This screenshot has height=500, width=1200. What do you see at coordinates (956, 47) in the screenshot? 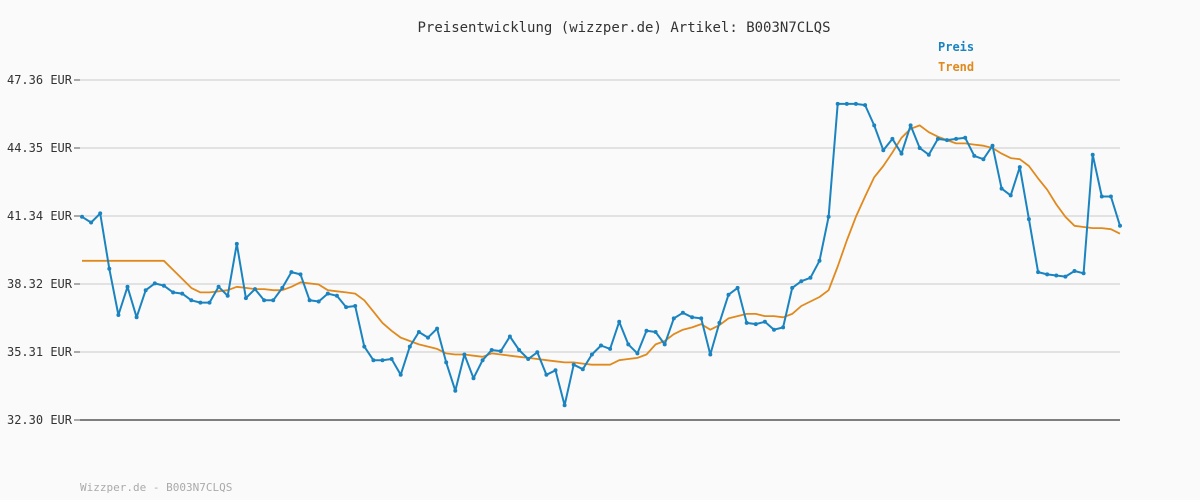
I see `legend-label-preis: Preis` at bounding box center [956, 47].